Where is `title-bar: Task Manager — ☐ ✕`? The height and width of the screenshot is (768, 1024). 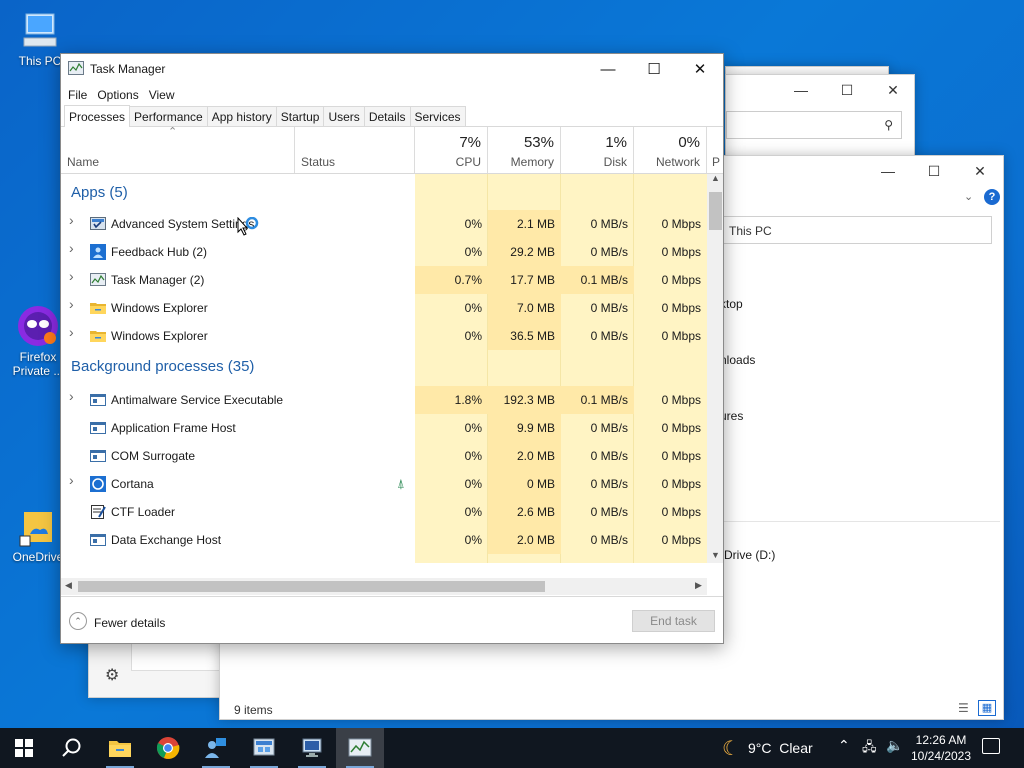
title-bar: Task Manager — ☐ ✕ is located at coordinates (392, 69).